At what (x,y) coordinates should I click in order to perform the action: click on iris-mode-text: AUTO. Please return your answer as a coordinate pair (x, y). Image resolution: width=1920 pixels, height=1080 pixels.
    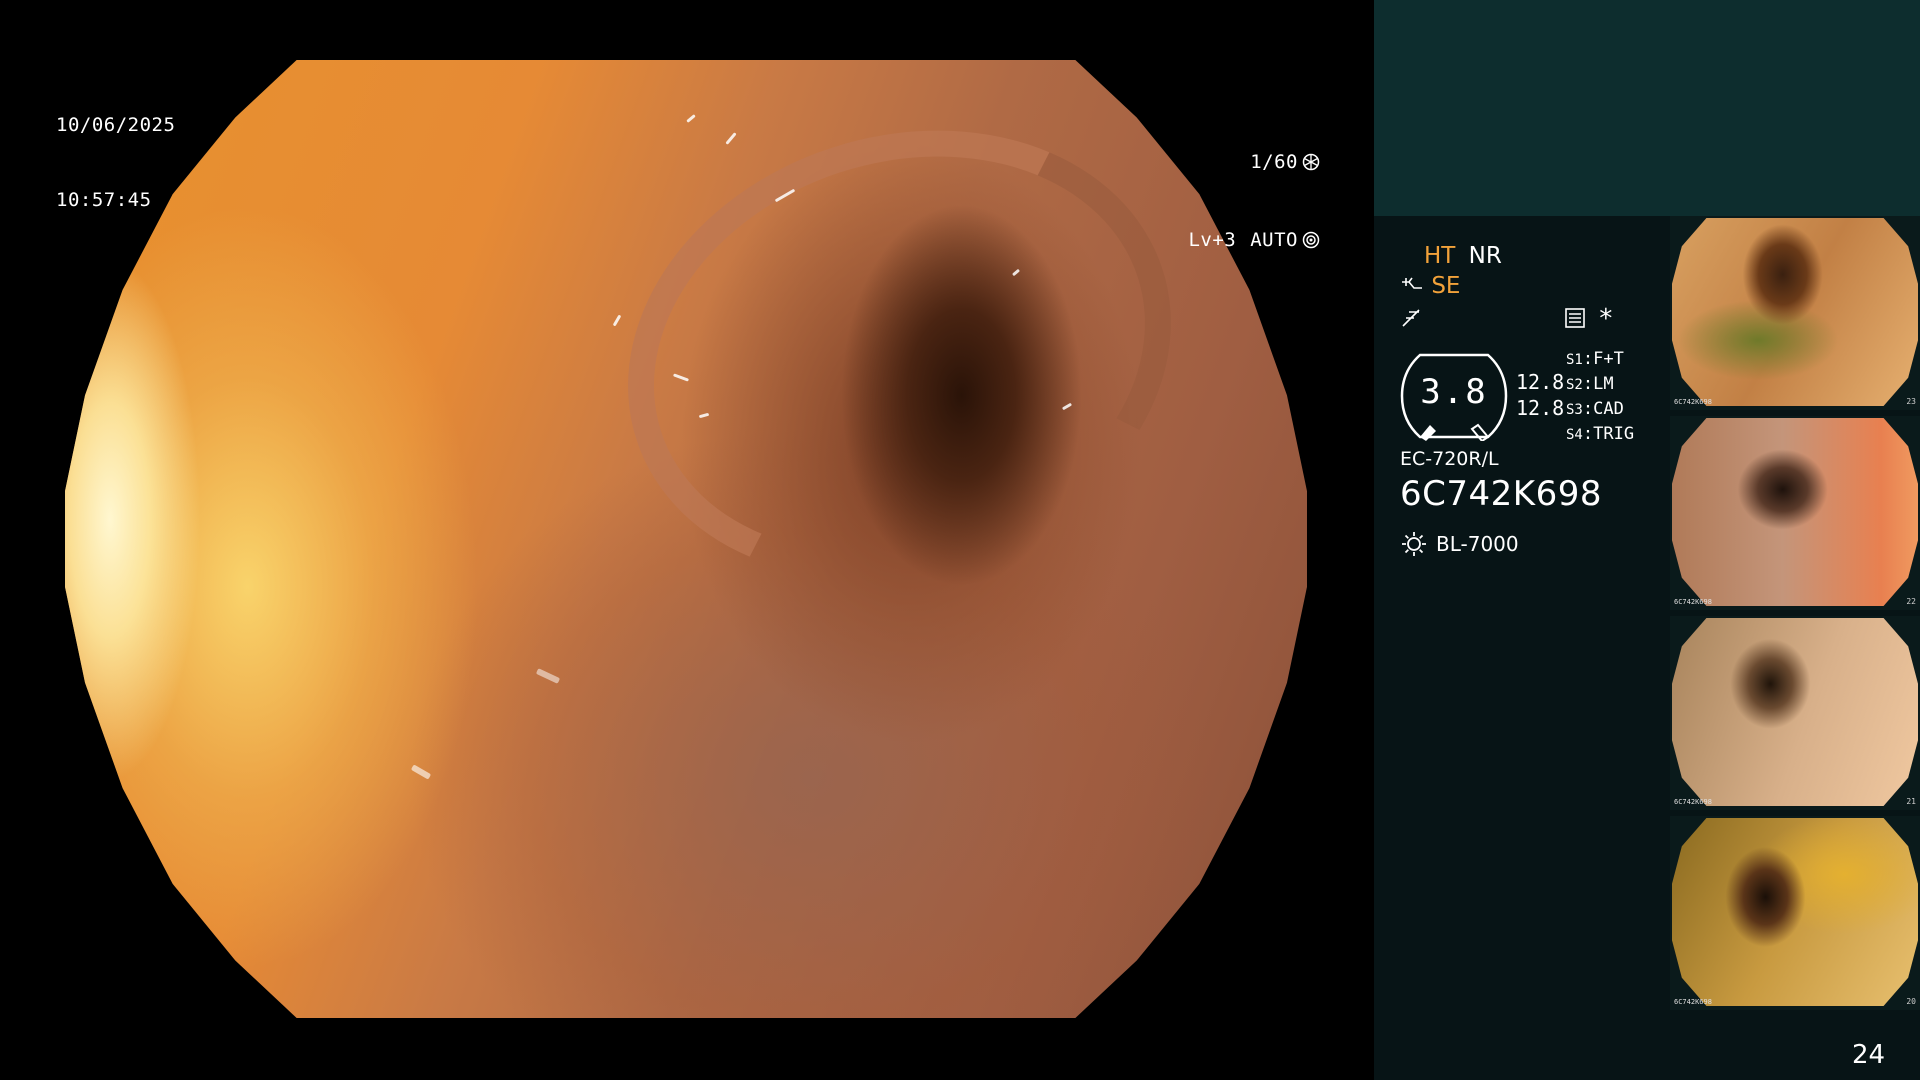
    Looking at the image, I should click on (1274, 239).